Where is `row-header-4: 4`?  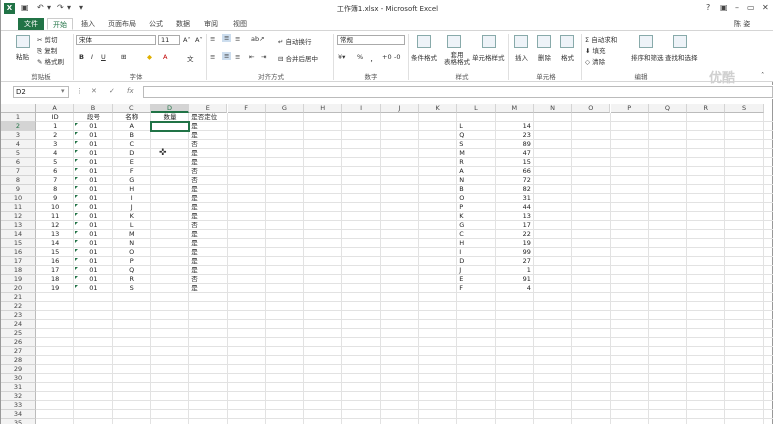
row-header-4: 4 is located at coordinates (18, 144).